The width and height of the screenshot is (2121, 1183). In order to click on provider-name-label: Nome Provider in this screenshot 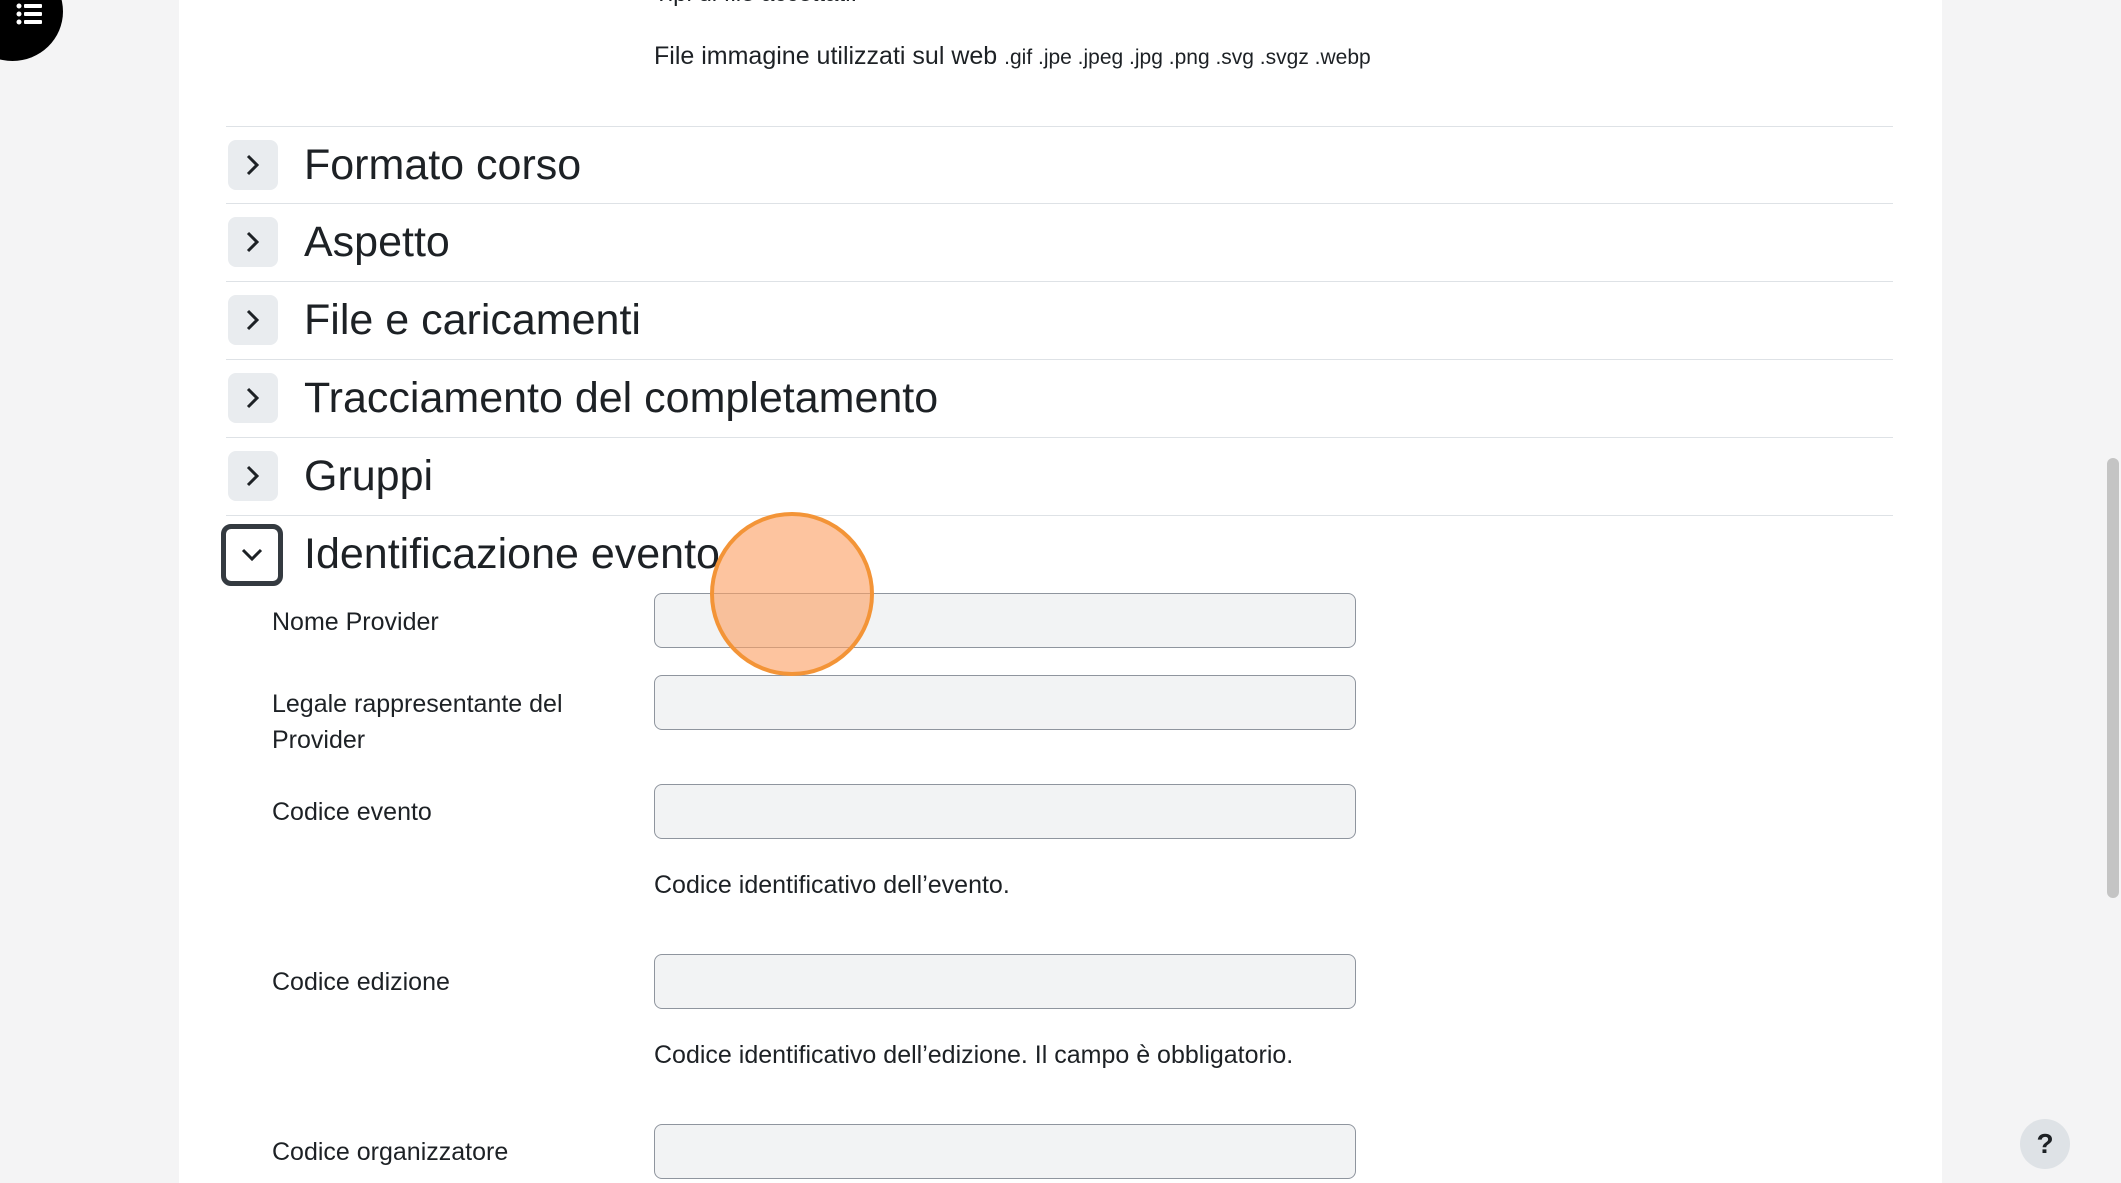, I will do `click(355, 622)`.